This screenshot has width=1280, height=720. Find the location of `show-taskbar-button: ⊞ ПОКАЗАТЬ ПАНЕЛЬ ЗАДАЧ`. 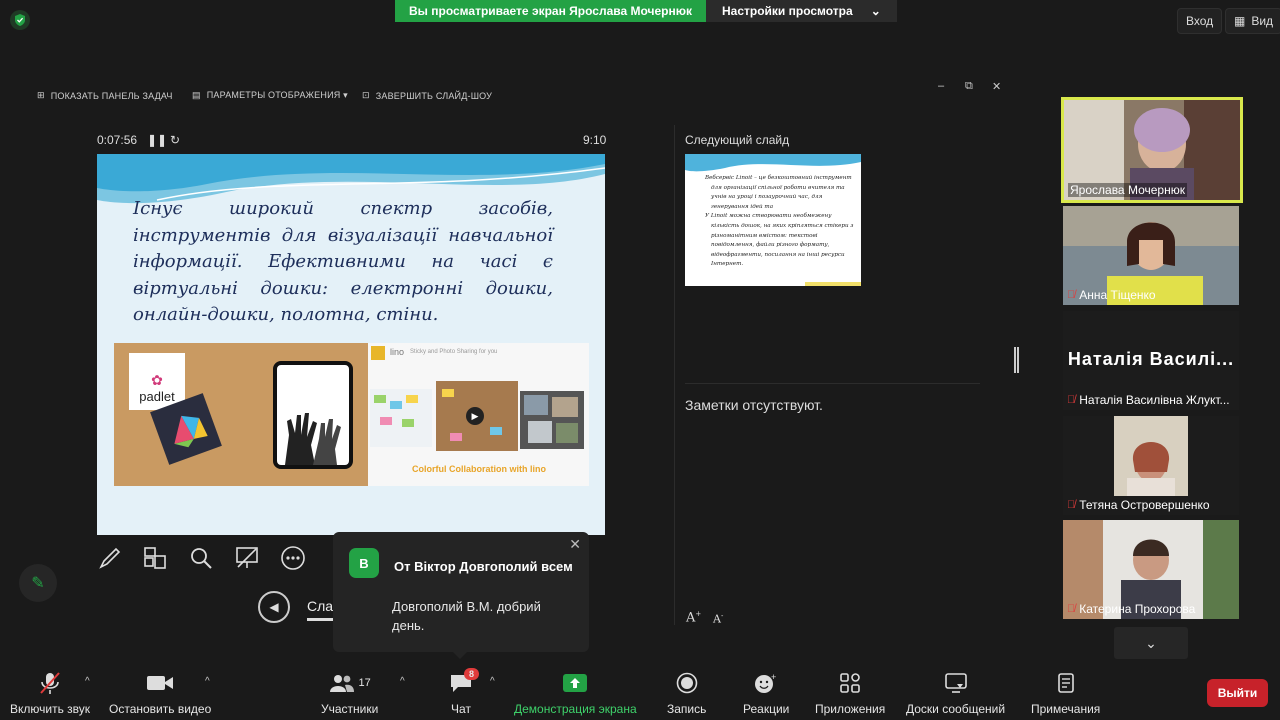

show-taskbar-button: ⊞ ПОКАЗАТЬ ПАНЕЛЬ ЗАДАЧ is located at coordinates (105, 95).